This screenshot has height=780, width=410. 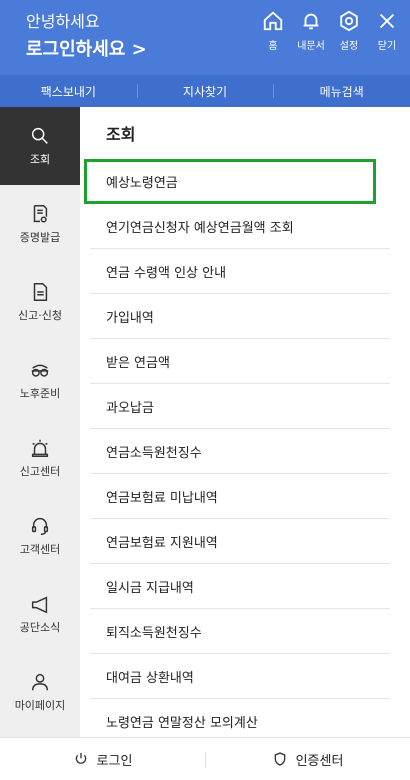 I want to click on siren-icon, so click(x=40, y=448).